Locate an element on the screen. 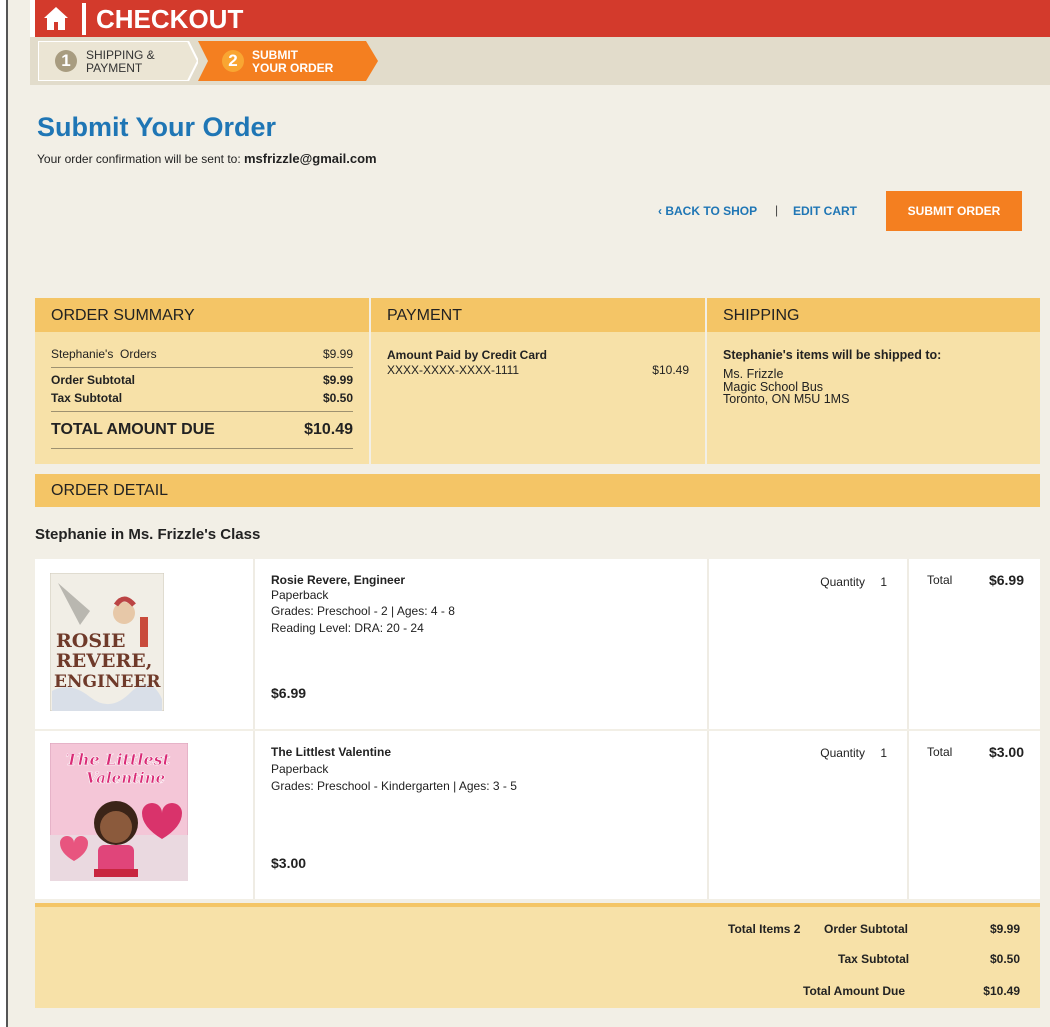  item-grades: Grades: Preschool - 2 | Ages: 4 - 8 is located at coordinates (363, 611).